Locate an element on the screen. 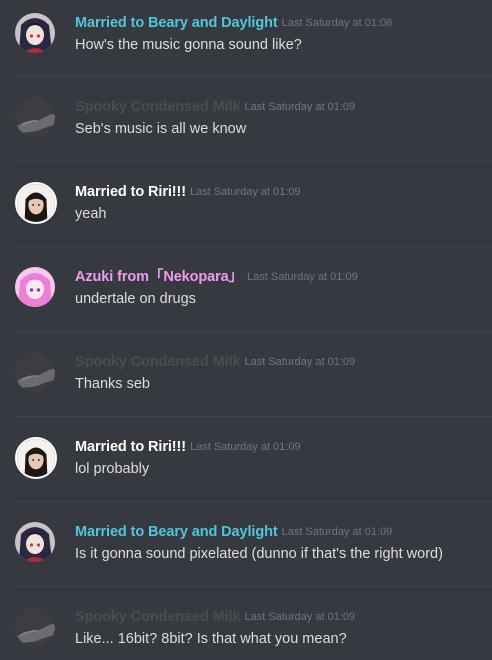 The image size is (492, 660). message-content: lol probably is located at coordinates (112, 469).